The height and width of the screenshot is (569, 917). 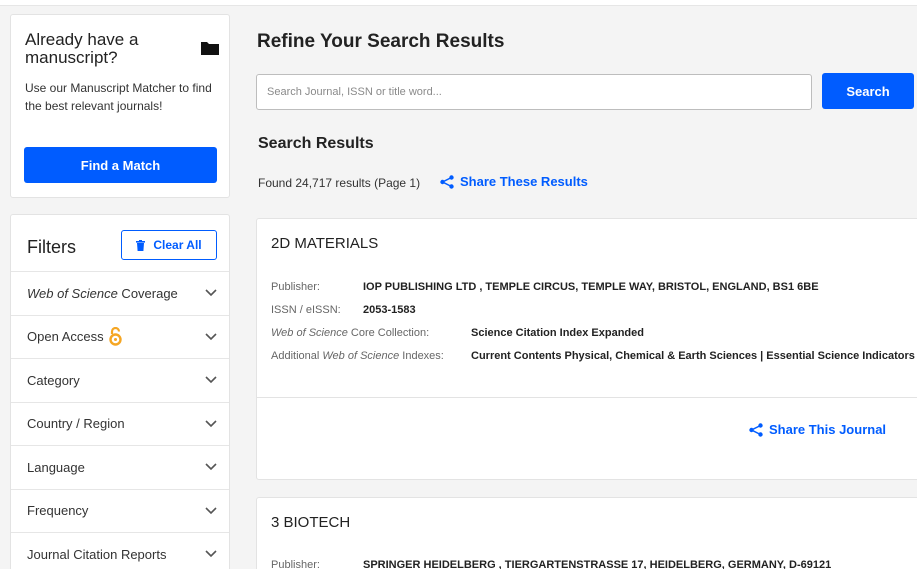 What do you see at coordinates (76, 424) in the screenshot?
I see `filter-label: Country / Region` at bounding box center [76, 424].